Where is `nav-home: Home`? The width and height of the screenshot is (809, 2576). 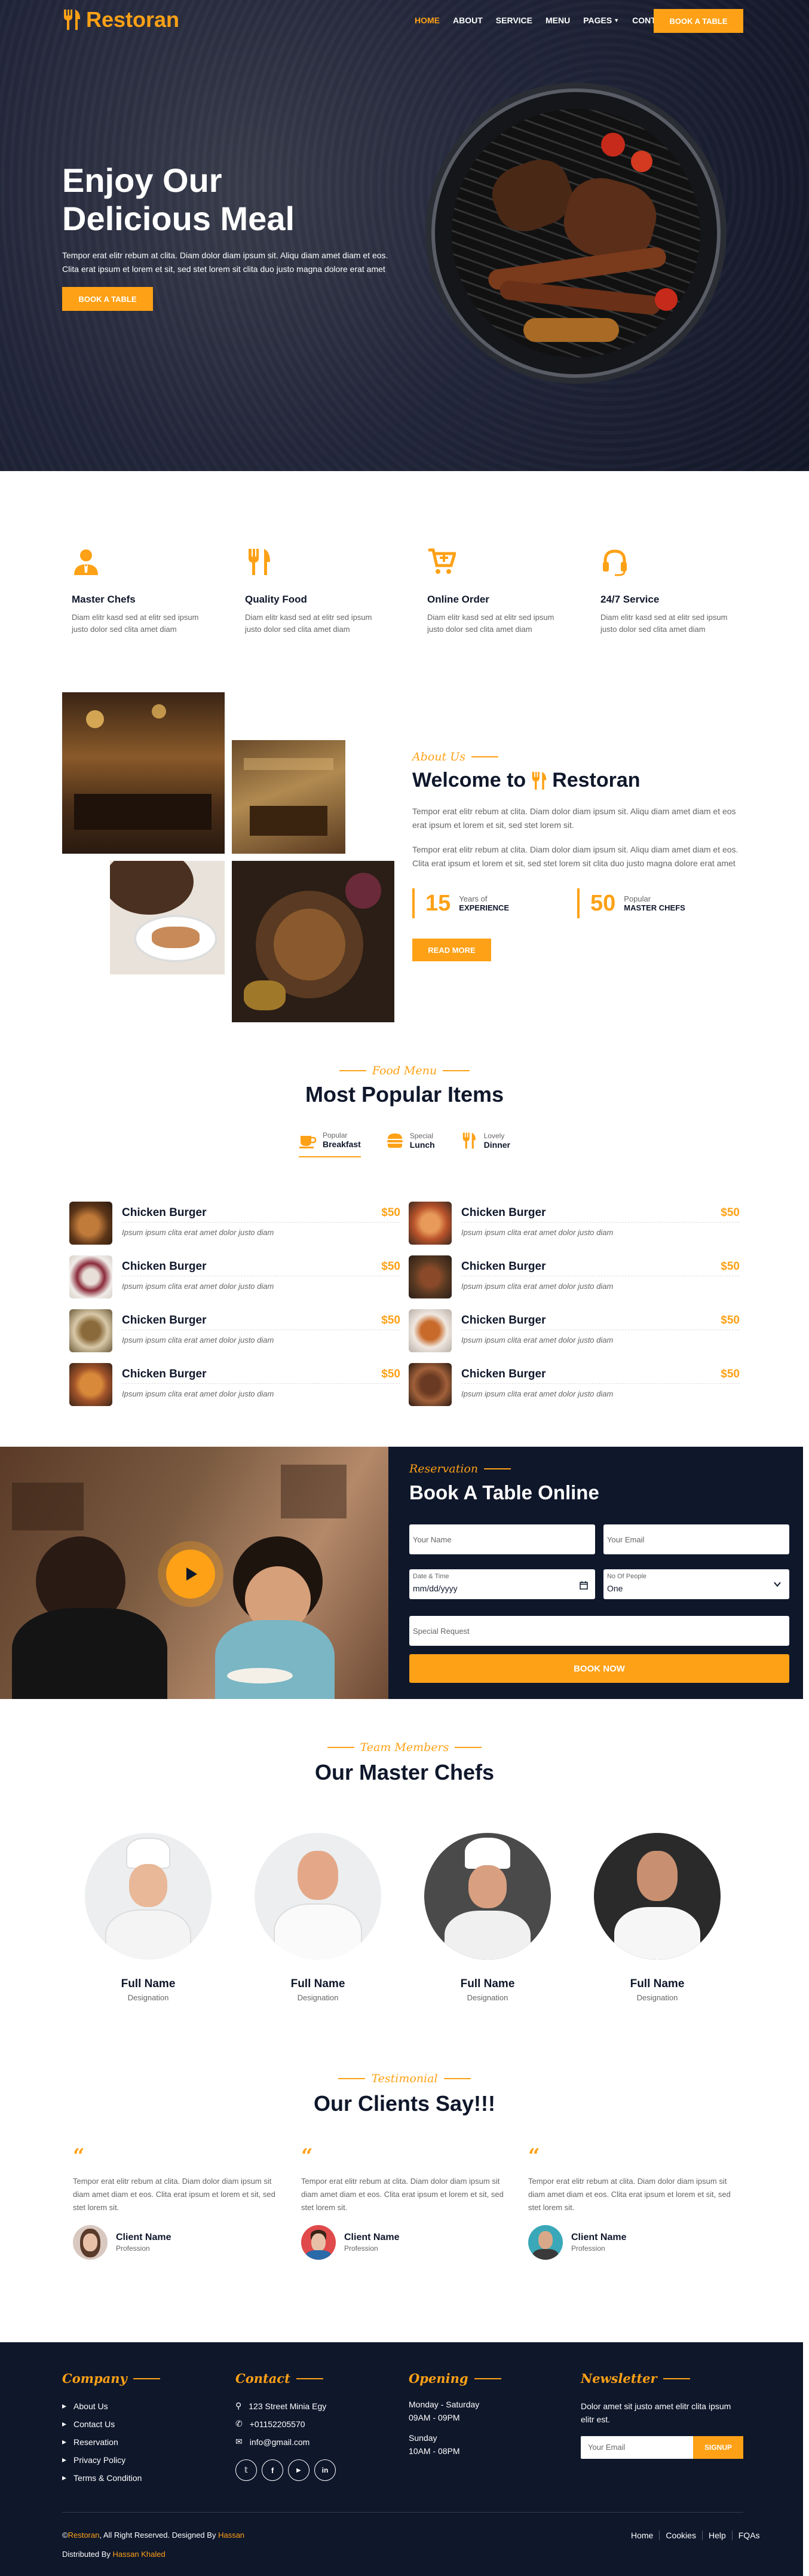 nav-home: Home is located at coordinates (428, 20).